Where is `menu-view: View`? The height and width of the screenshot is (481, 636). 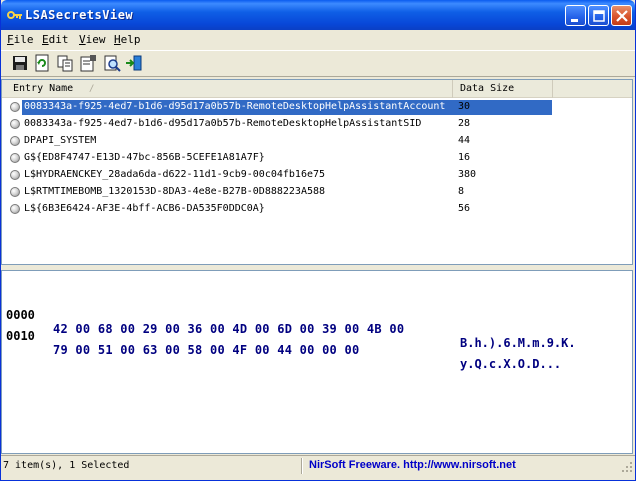
menu-view: View is located at coordinates (92, 39).